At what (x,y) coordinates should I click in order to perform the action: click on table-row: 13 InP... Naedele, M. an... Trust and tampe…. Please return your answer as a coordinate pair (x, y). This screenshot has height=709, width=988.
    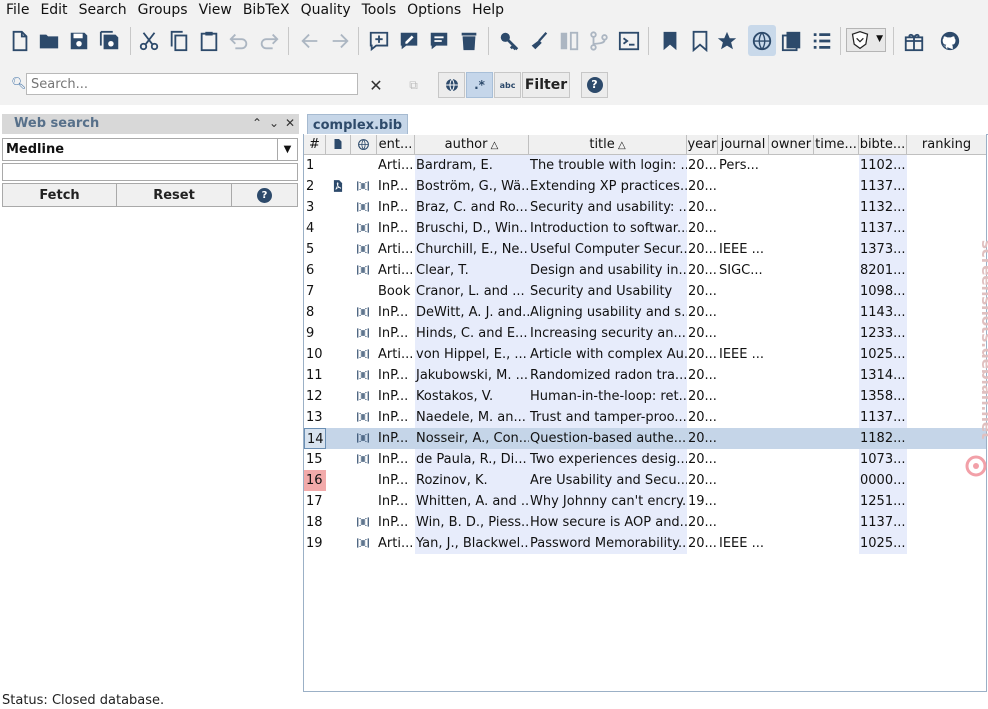
    Looking at the image, I should click on (645, 417).